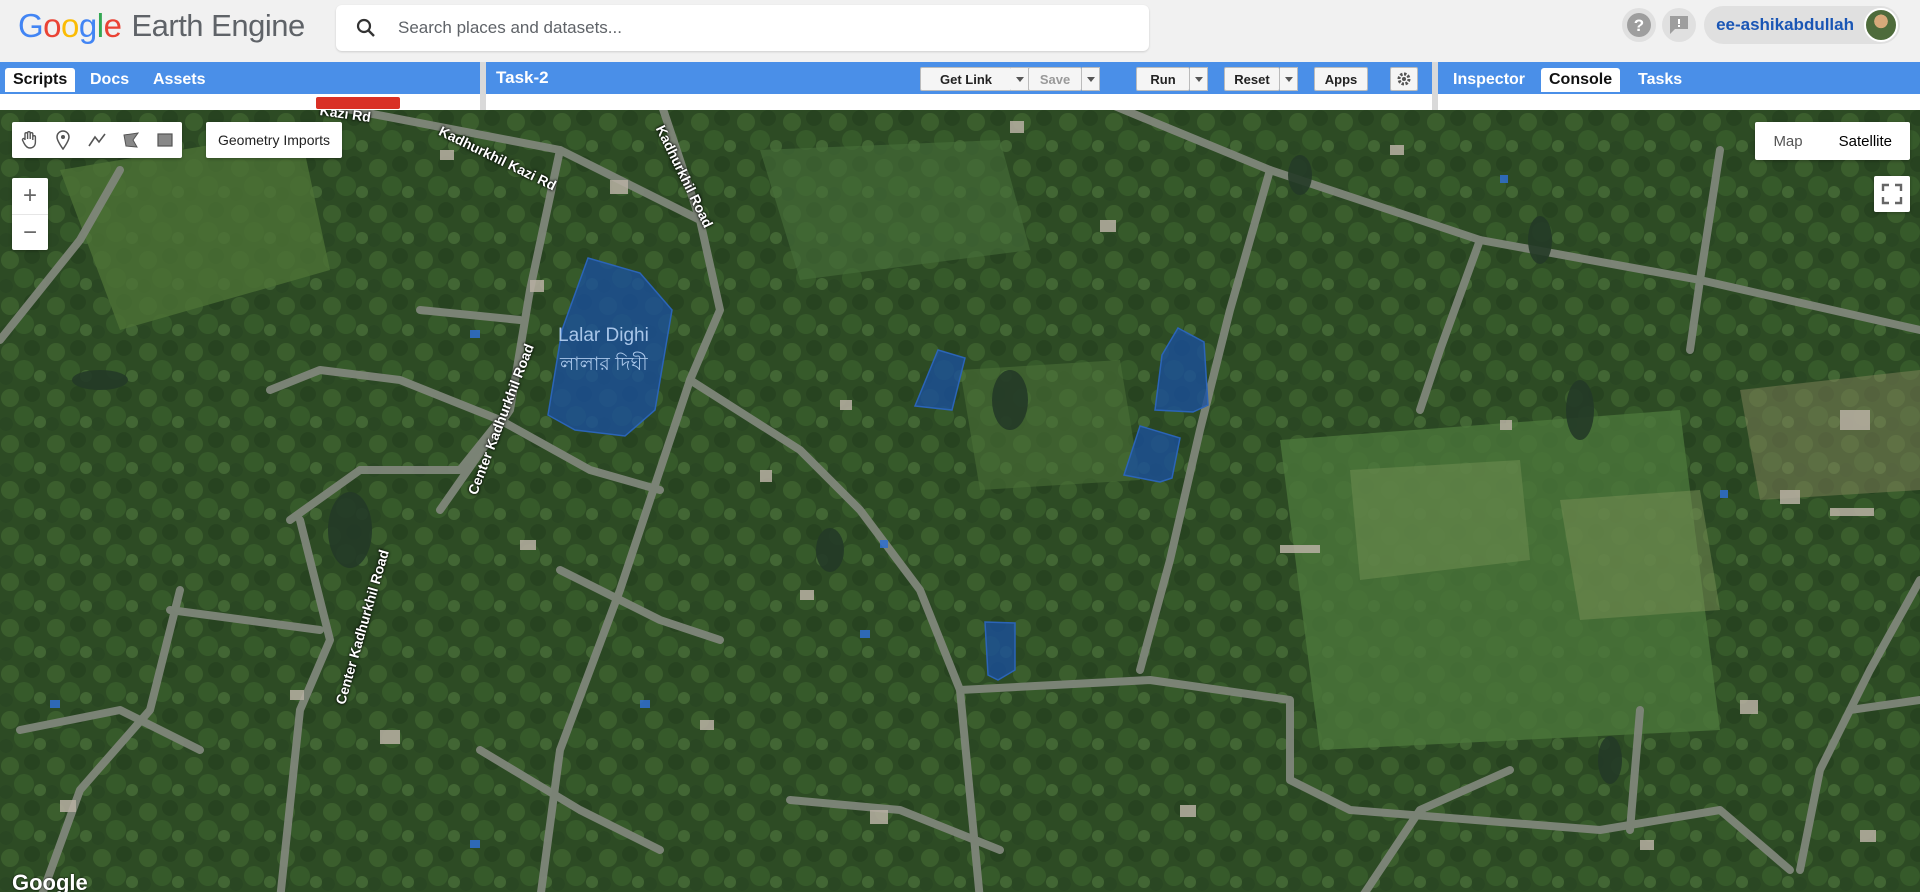 The image size is (1920, 892). I want to click on logo-letter: e, so click(112, 25).